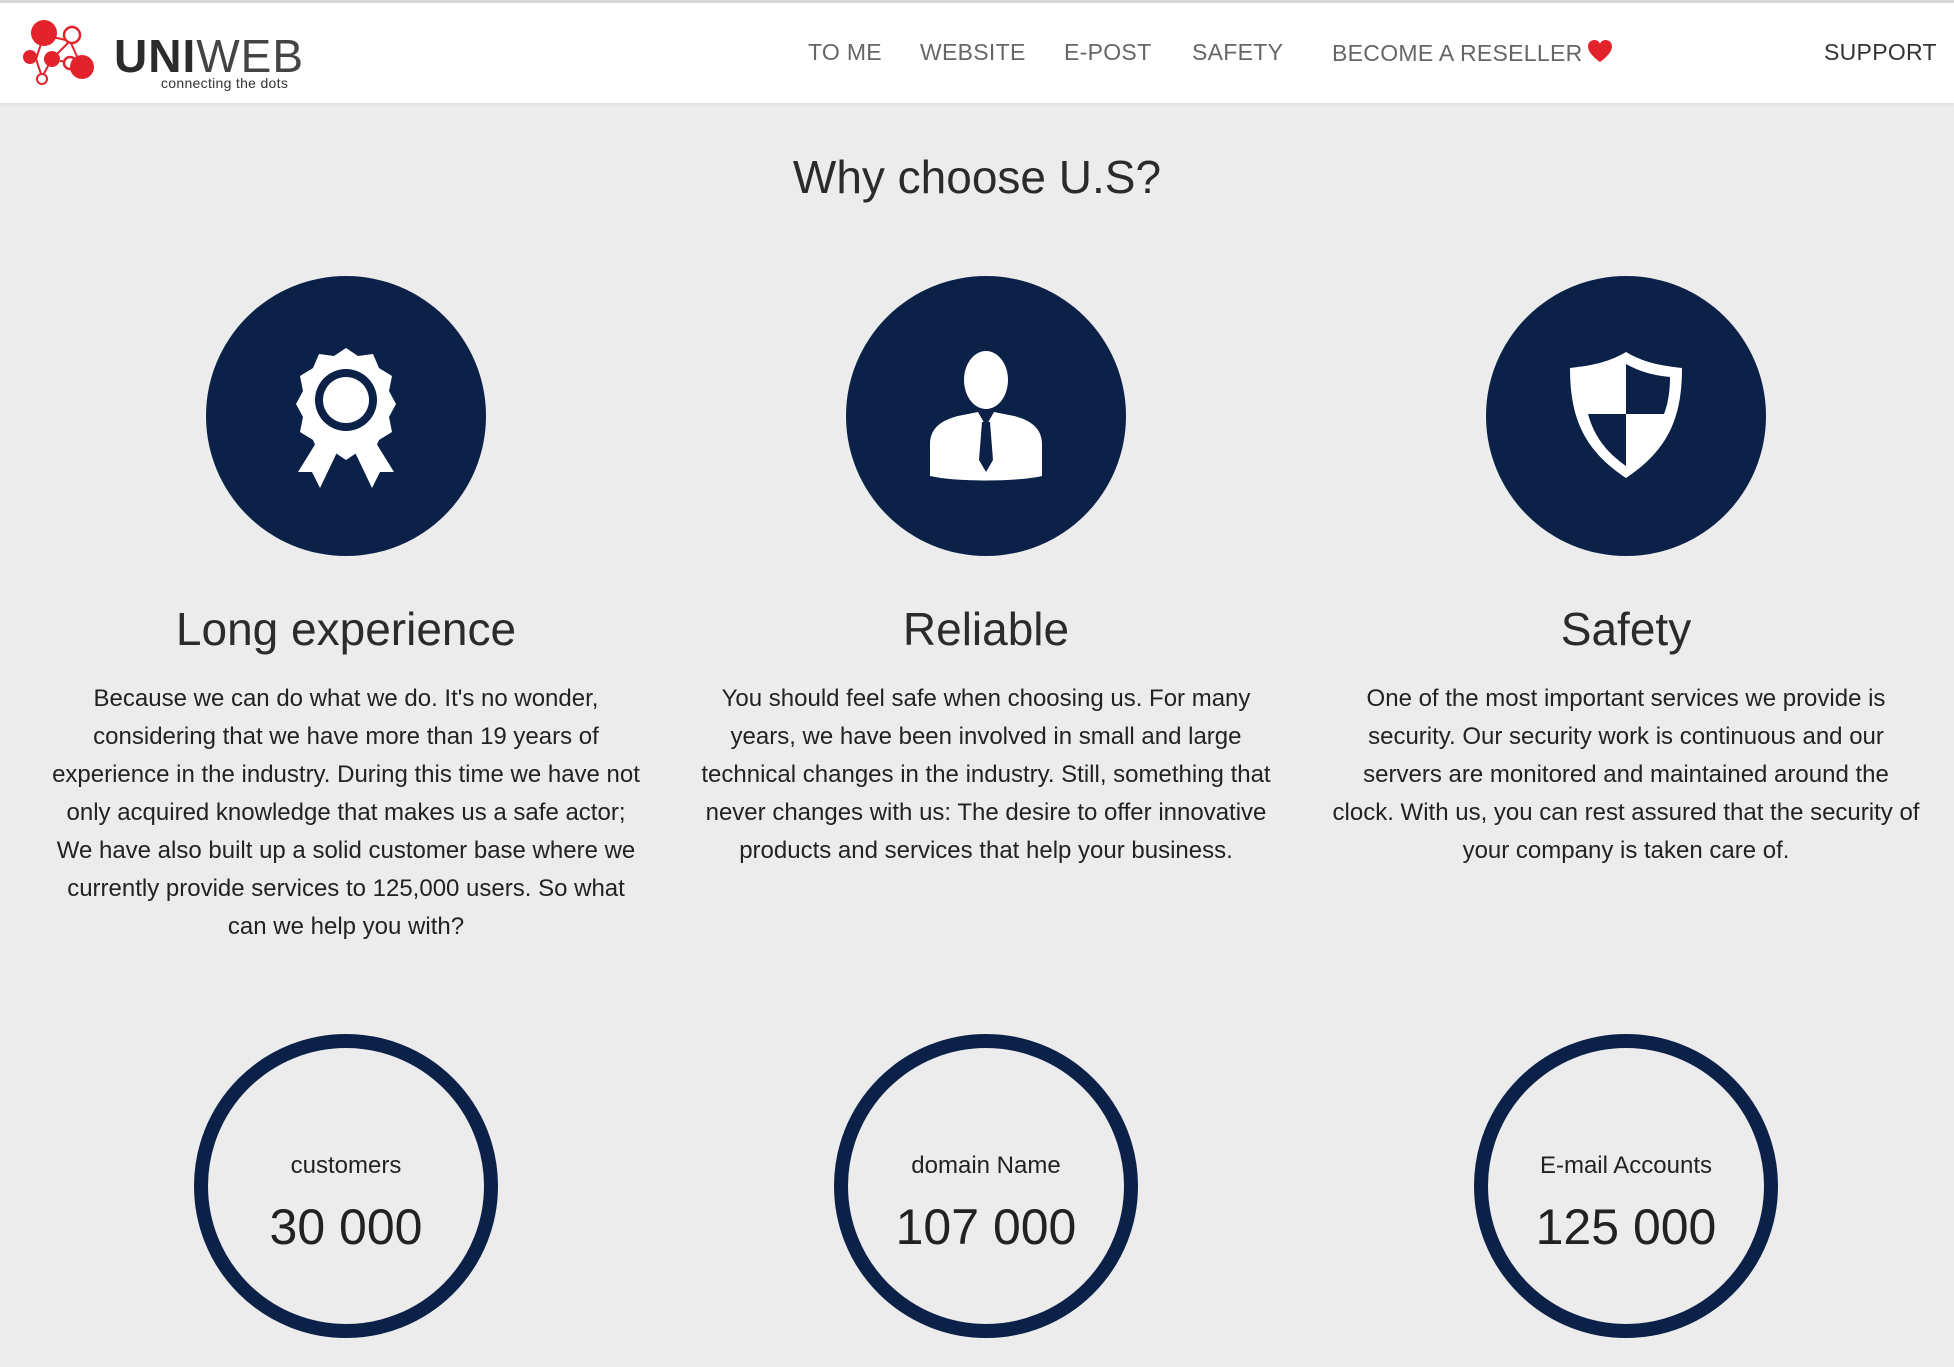 This screenshot has width=1954, height=1367. What do you see at coordinates (346, 1227) in the screenshot?
I see `stat-value: 30 000` at bounding box center [346, 1227].